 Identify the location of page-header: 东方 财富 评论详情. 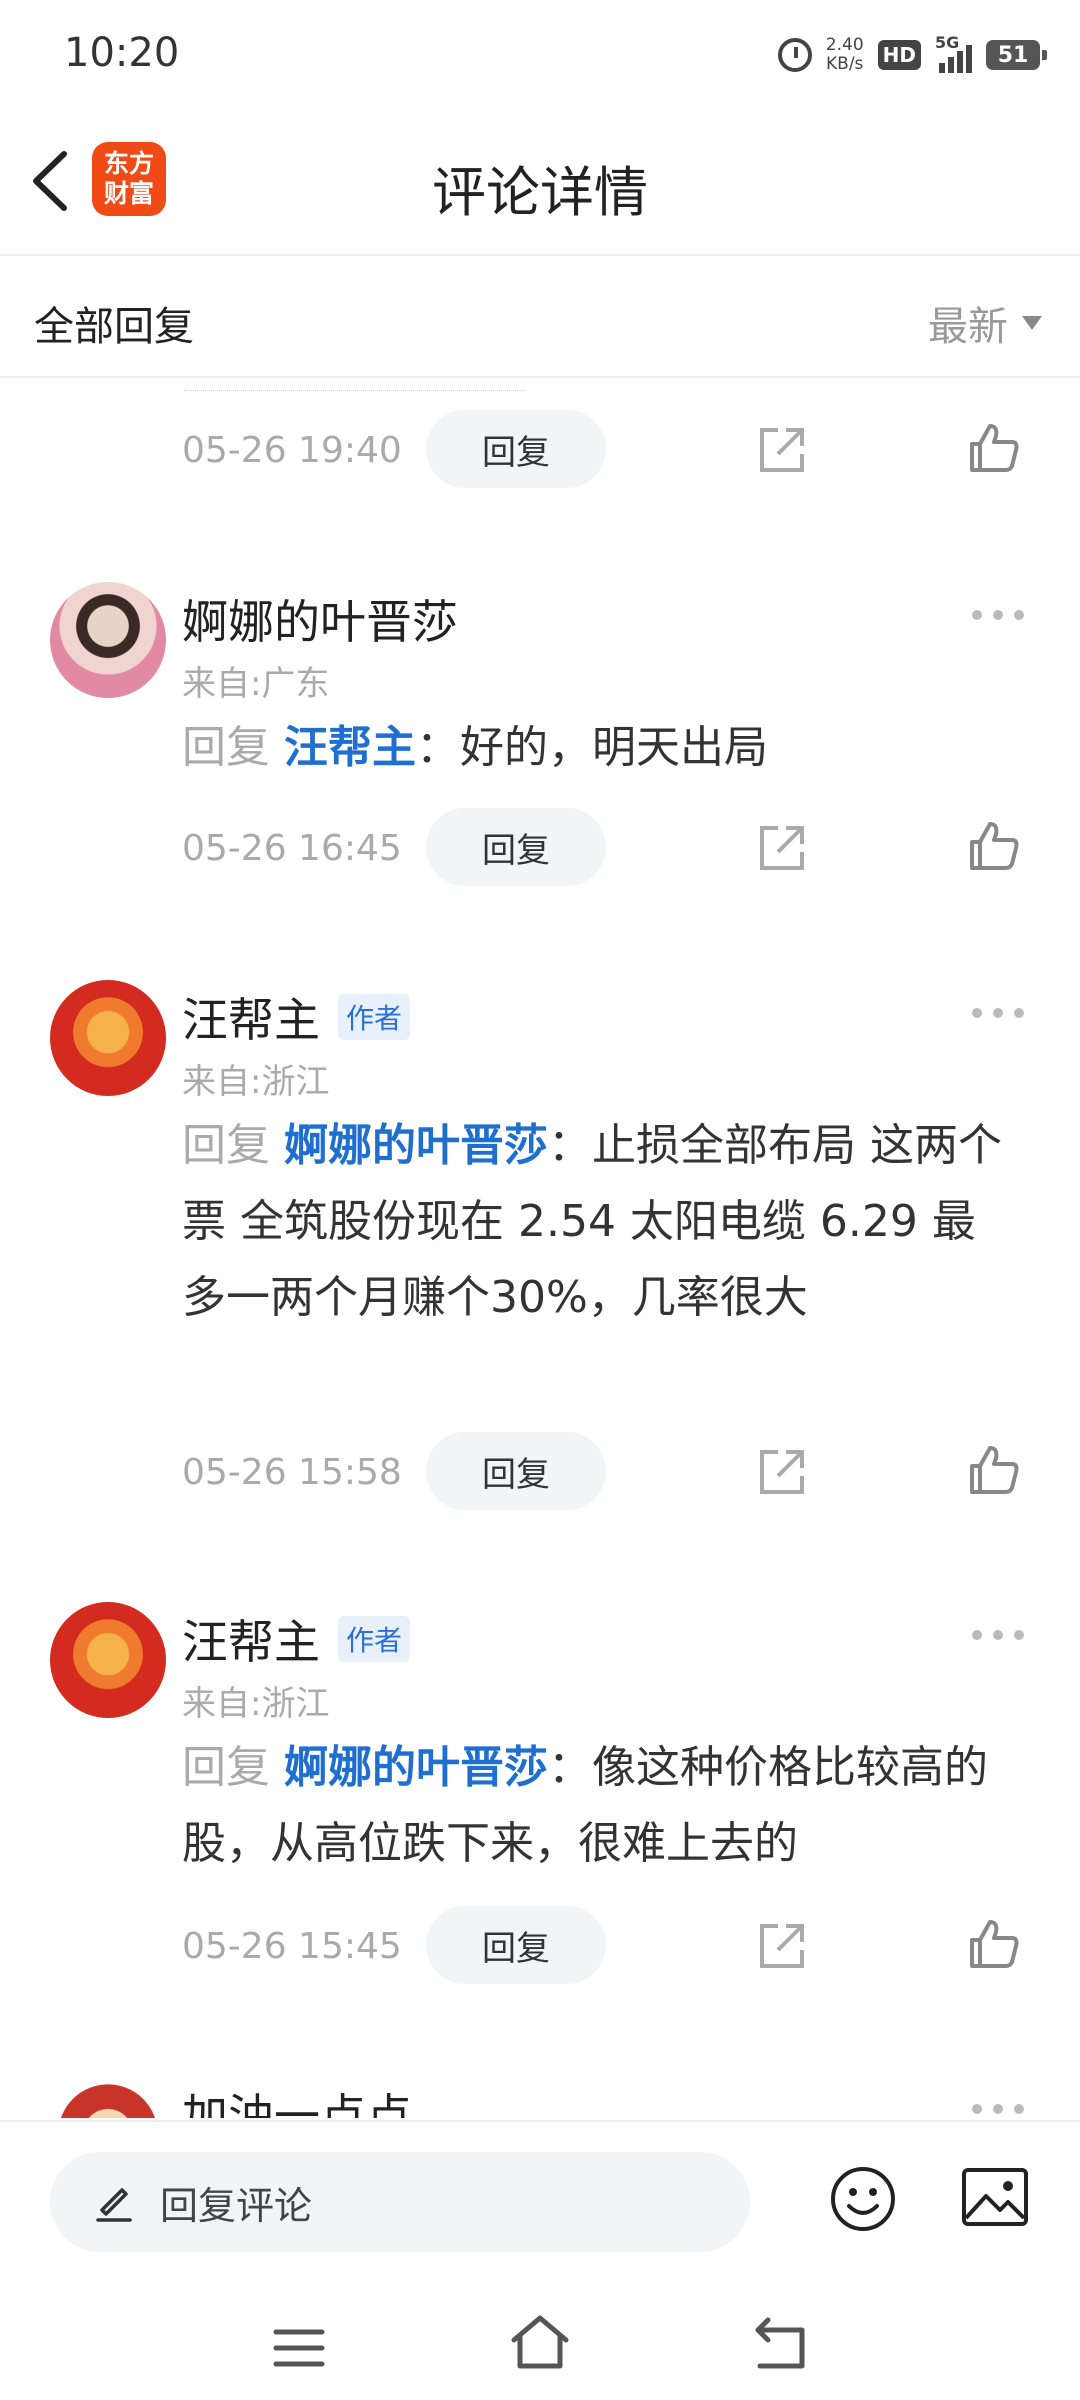
(540, 183).